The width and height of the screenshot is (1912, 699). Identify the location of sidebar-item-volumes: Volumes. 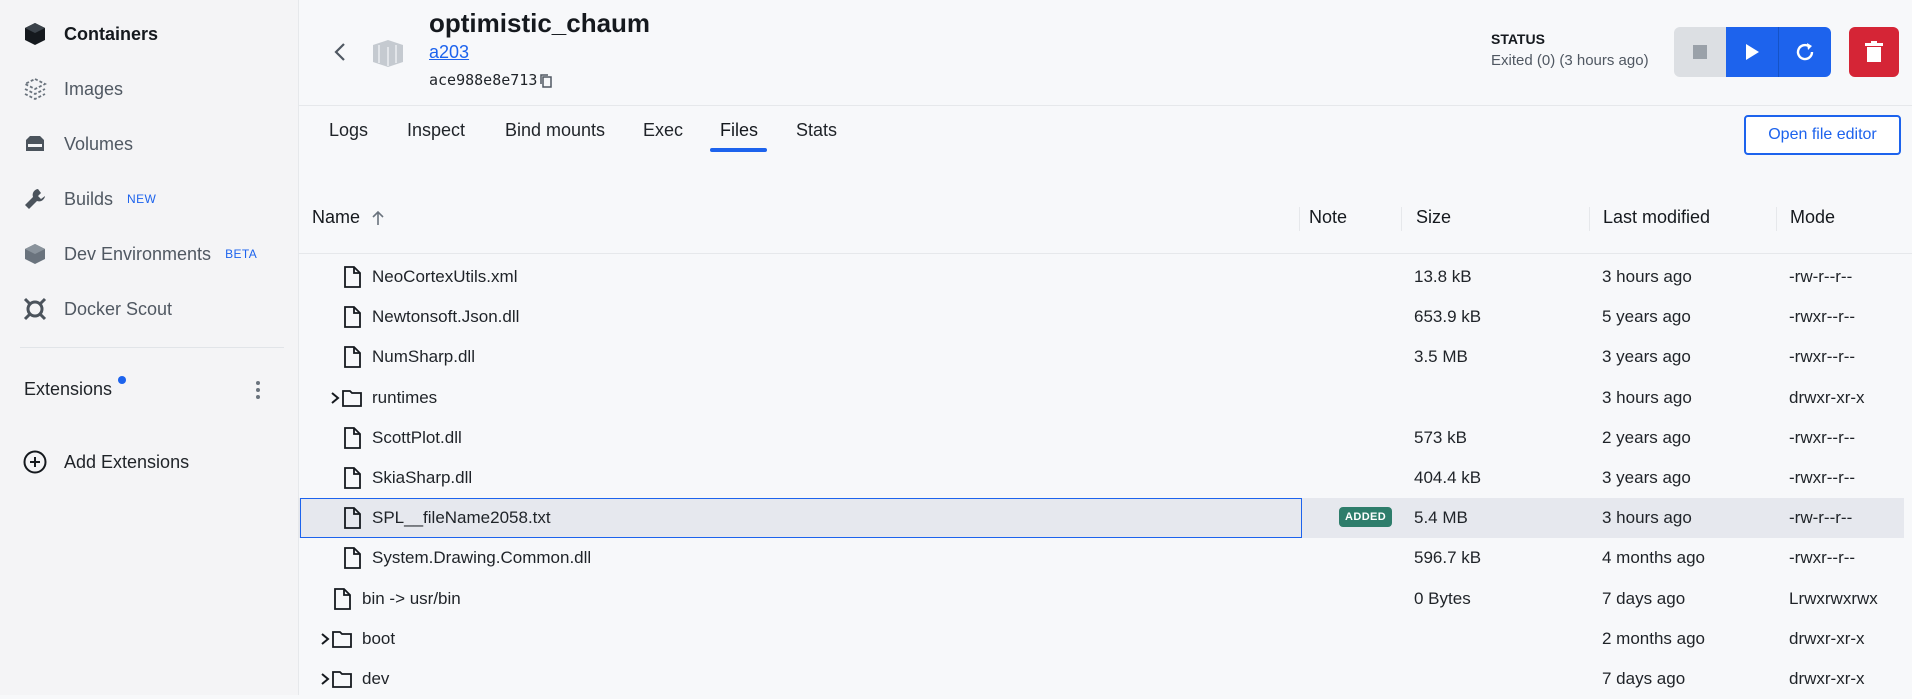
(76, 144).